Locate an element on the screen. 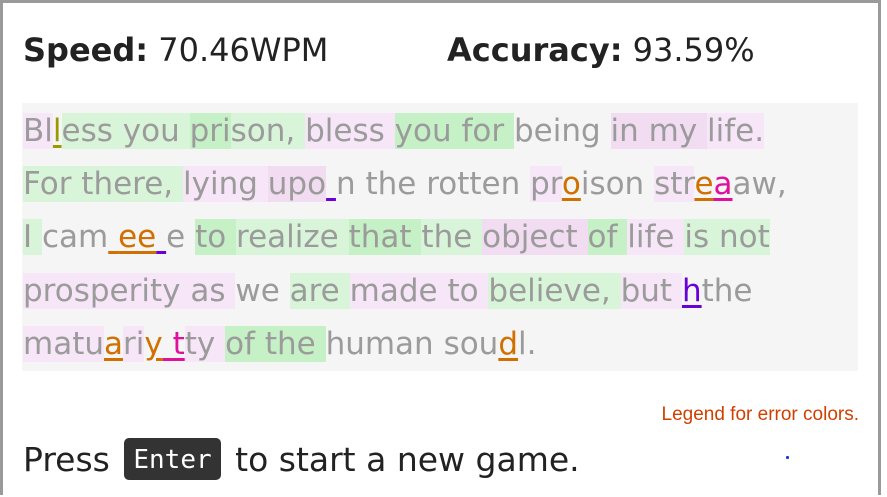  accuracy-stat: Accuracy: 93.59% is located at coordinates (601, 50).